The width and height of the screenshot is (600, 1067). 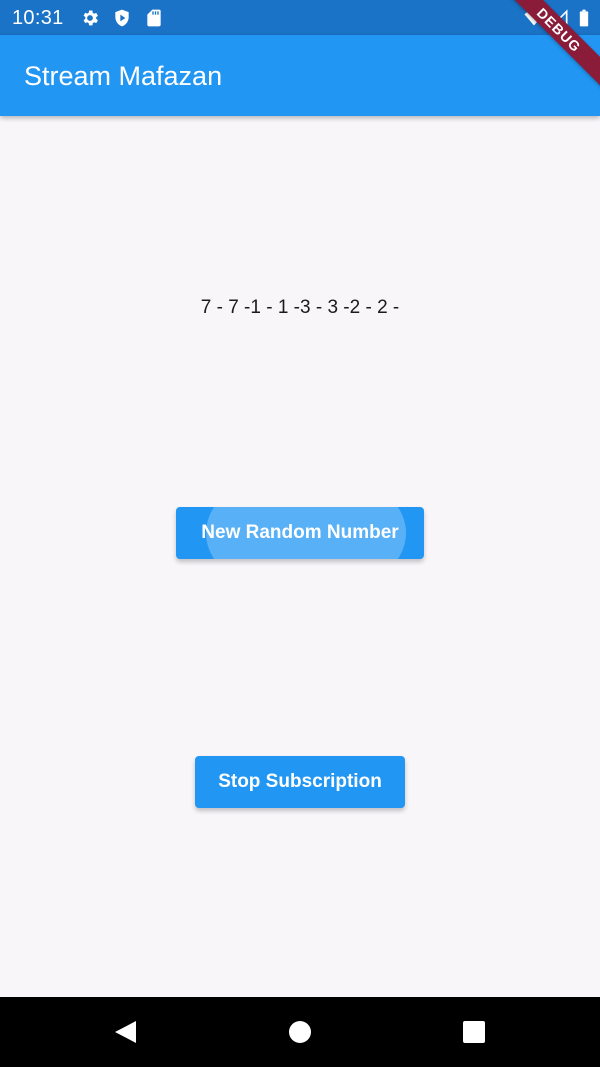 I want to click on new-random-number-label: New Random Number, so click(x=300, y=532).